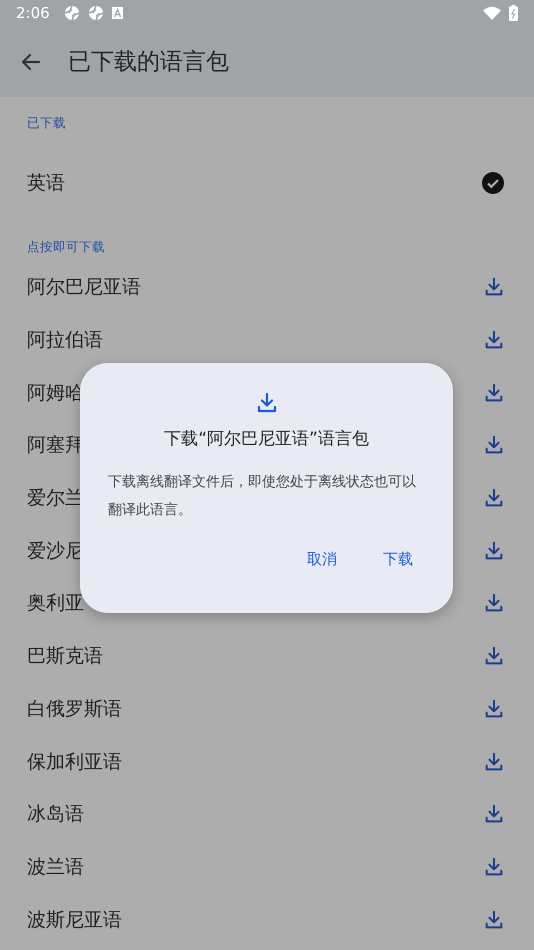  What do you see at coordinates (255, 814) in the screenshot?
I see `language-name: 冰岛语` at bounding box center [255, 814].